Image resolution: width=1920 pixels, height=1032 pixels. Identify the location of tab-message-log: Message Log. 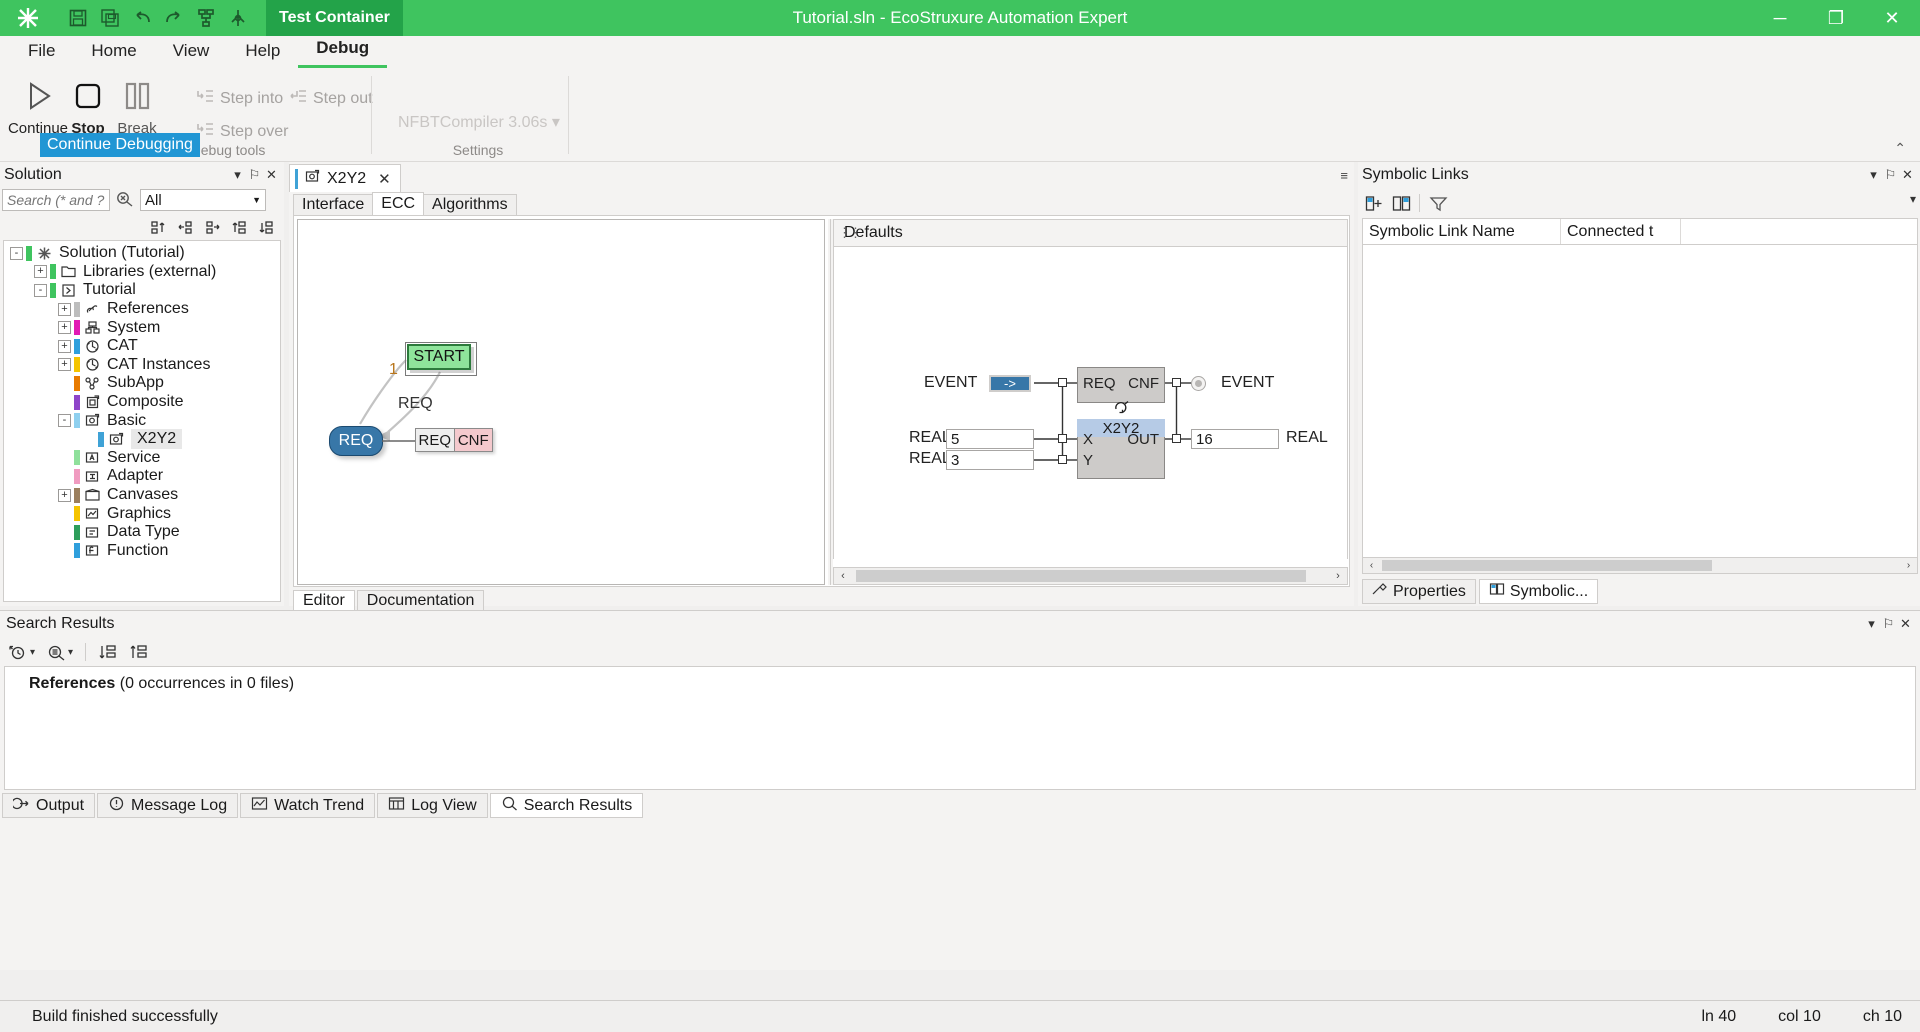
(168, 805).